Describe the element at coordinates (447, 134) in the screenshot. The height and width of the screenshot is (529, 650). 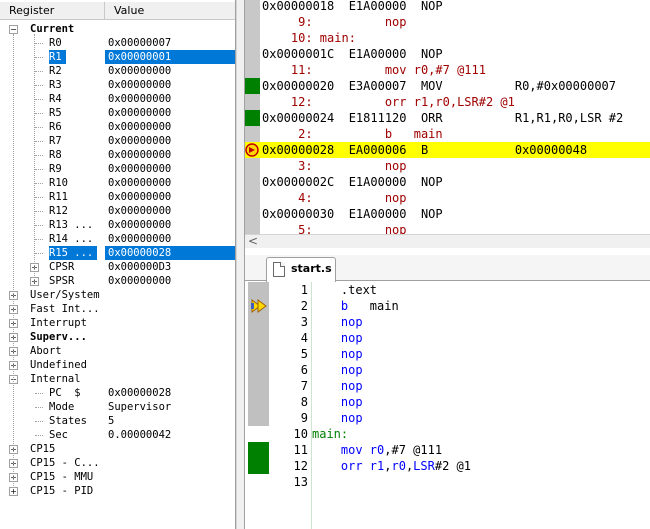
I see `disasm-source-line: 2: b main` at that location.